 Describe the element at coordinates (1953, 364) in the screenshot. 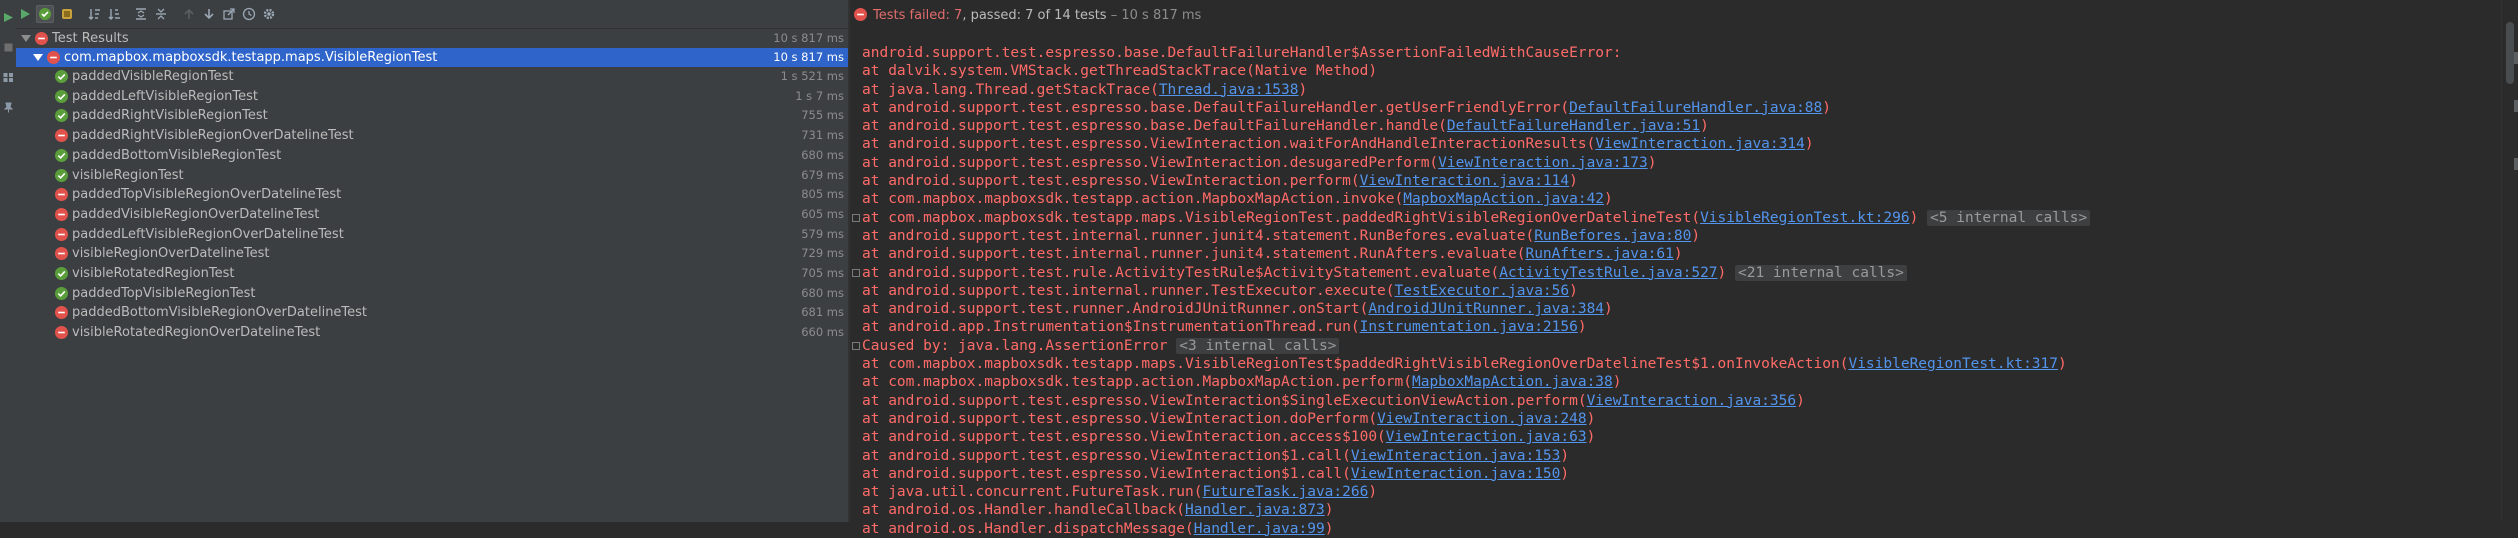

I see `source-link: VisibleRegionTest.kt:317` at that location.